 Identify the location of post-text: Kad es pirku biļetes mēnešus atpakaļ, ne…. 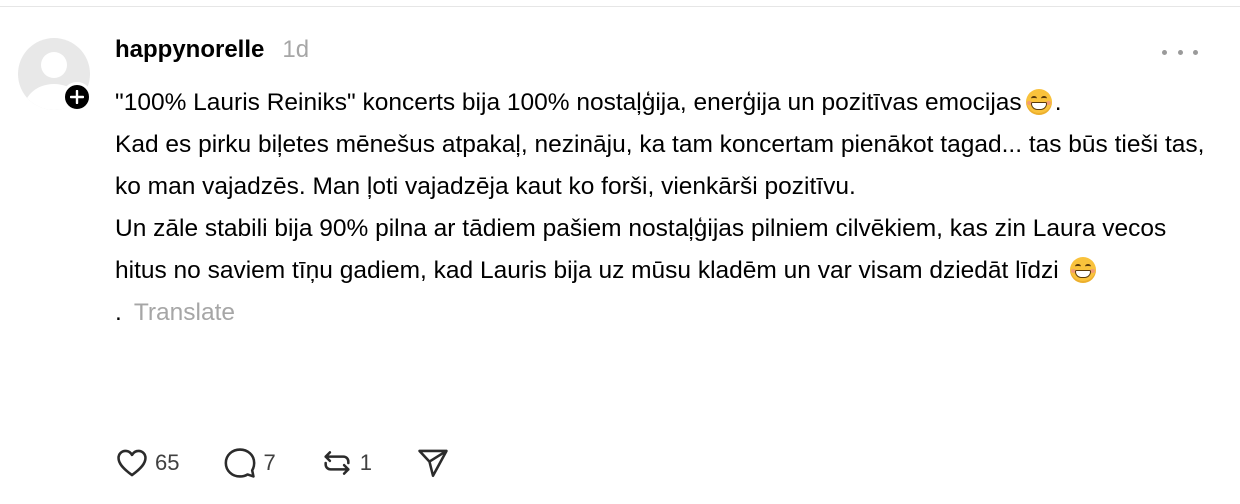
(660, 165).